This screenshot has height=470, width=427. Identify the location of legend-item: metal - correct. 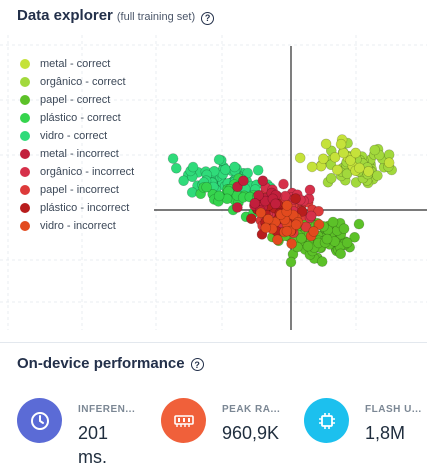
(77, 64).